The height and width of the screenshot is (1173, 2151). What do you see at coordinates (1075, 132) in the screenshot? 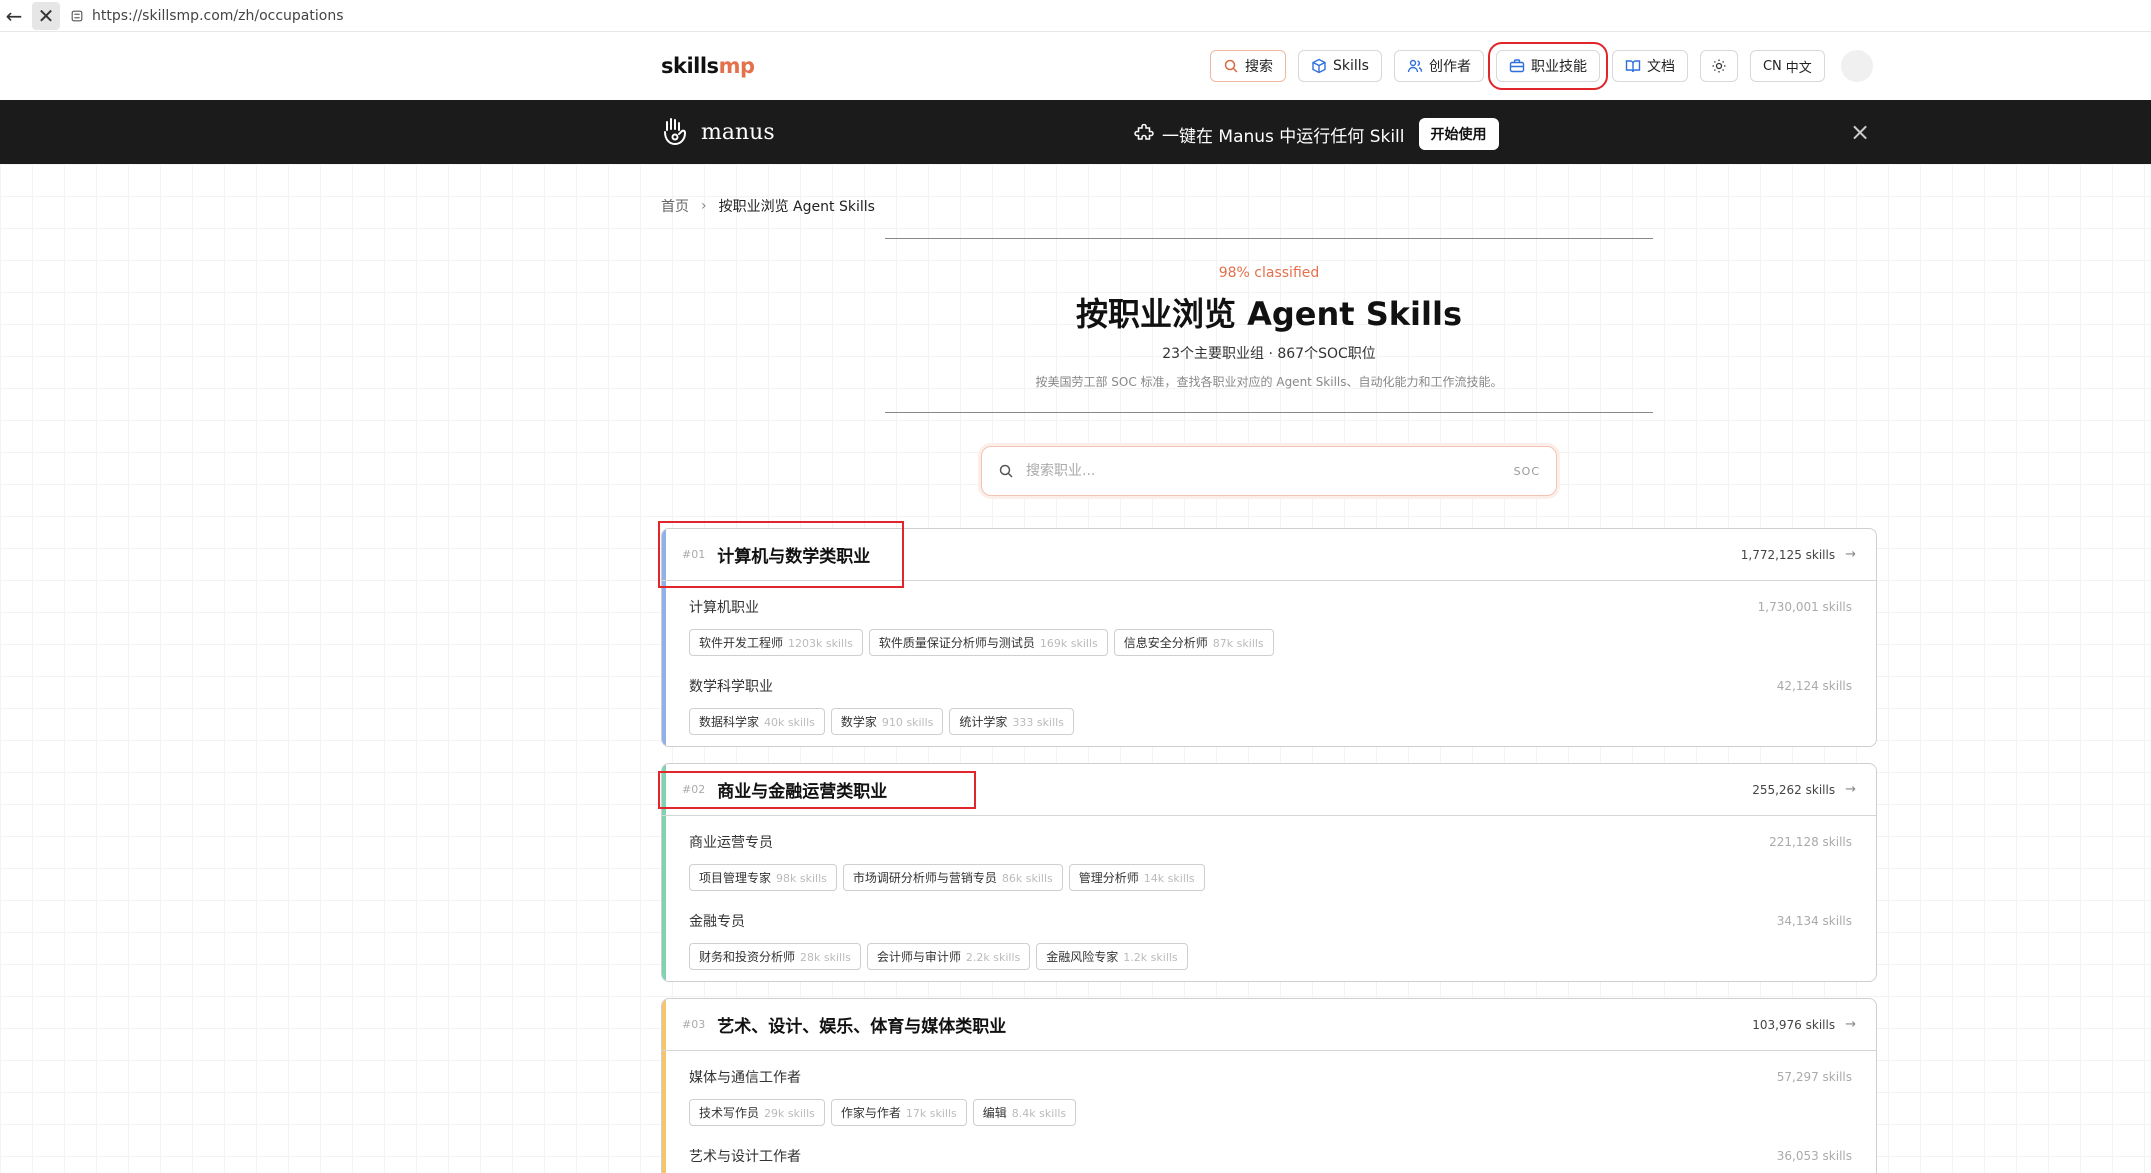
I see `promo-banner: manus 一键在 Manus 中运行任何 Skill 开始使用 ×` at bounding box center [1075, 132].